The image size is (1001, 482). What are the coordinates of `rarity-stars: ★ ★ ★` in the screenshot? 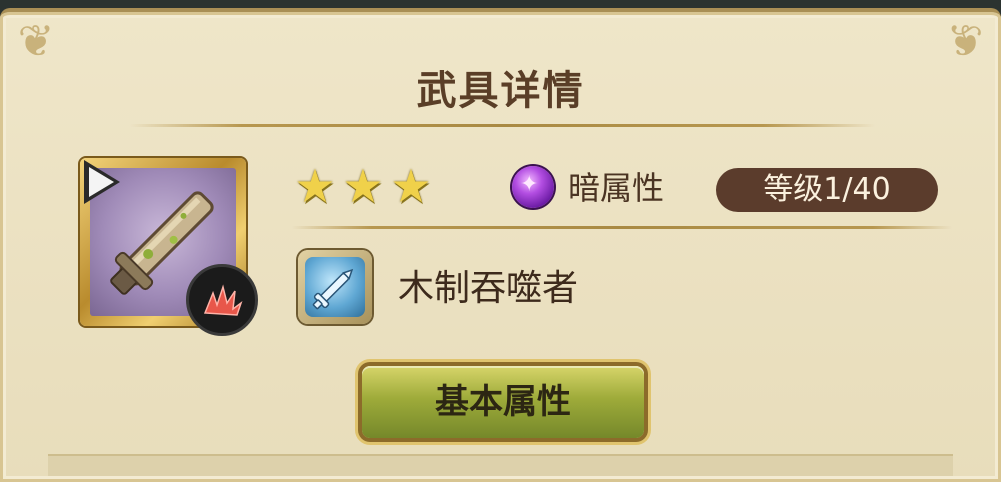 It's located at (364, 186).